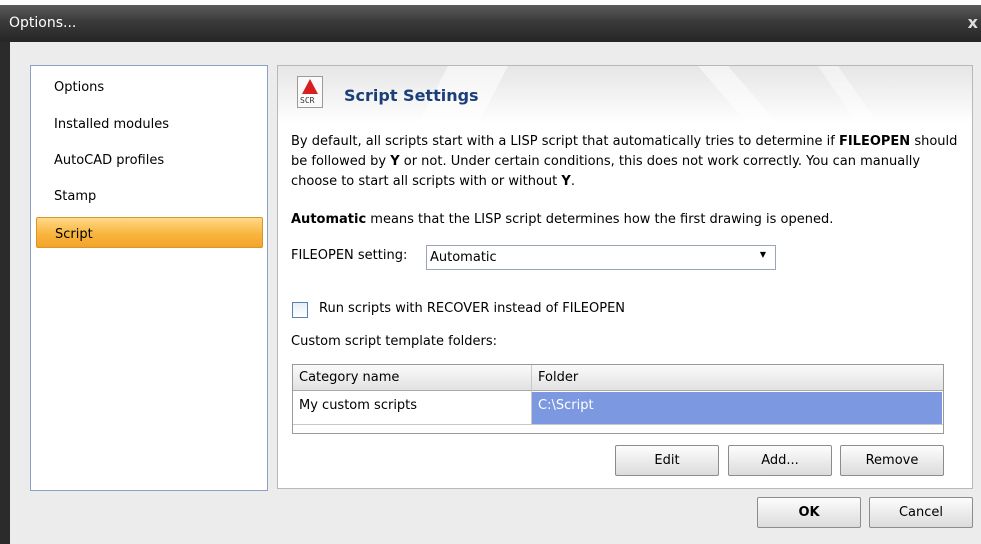 The width and height of the screenshot is (981, 544). What do you see at coordinates (463, 257) in the screenshot?
I see `fileopen-setting-value: Automatic` at bounding box center [463, 257].